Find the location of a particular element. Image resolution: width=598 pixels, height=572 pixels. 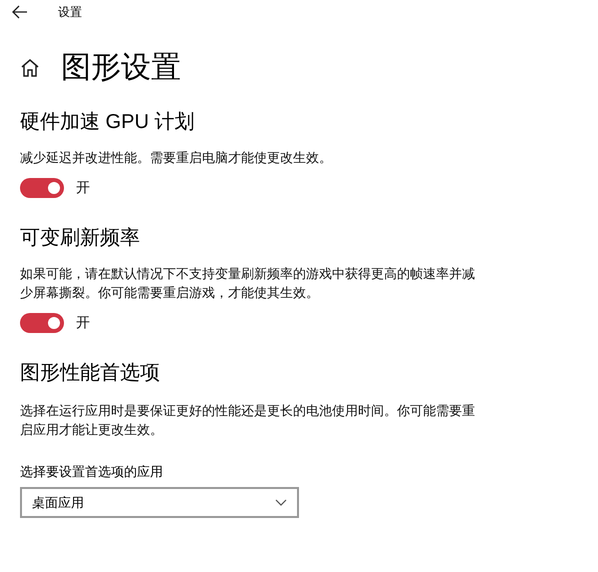

chevron-down-icon is located at coordinates (281, 502).